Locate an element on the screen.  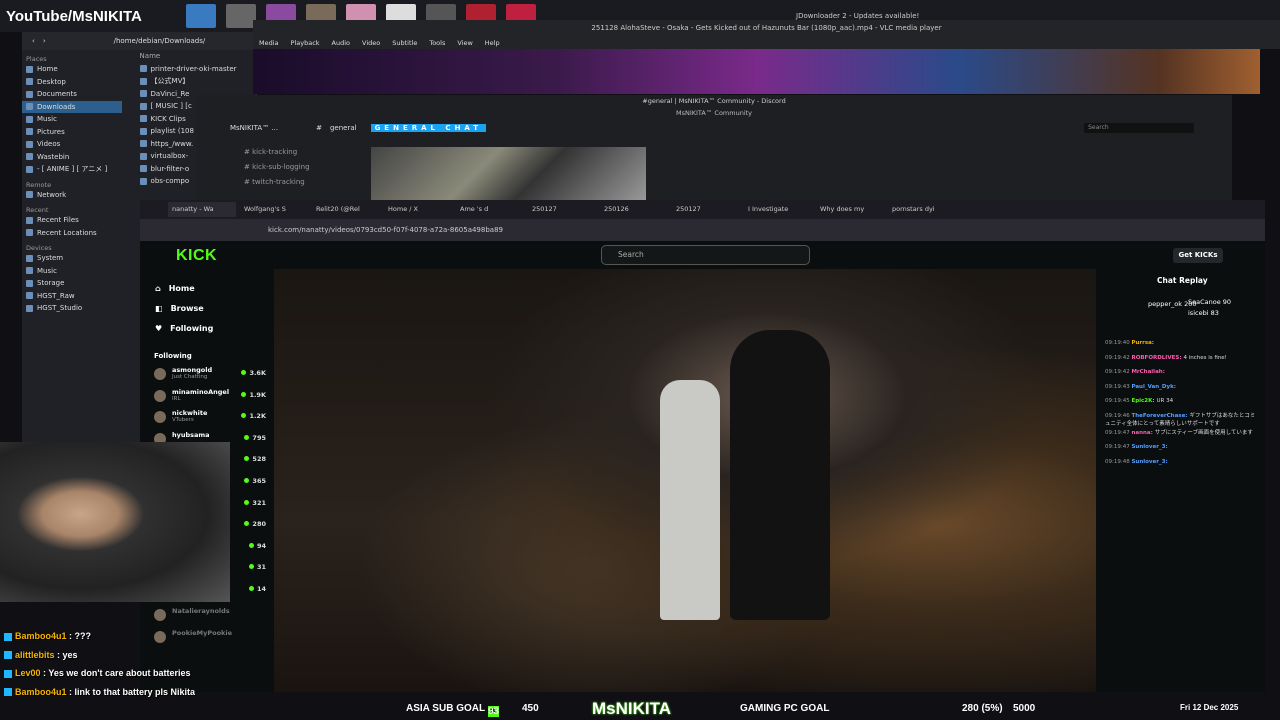
discord-channel: # twitch-tracking is located at coordinates (286, 182).